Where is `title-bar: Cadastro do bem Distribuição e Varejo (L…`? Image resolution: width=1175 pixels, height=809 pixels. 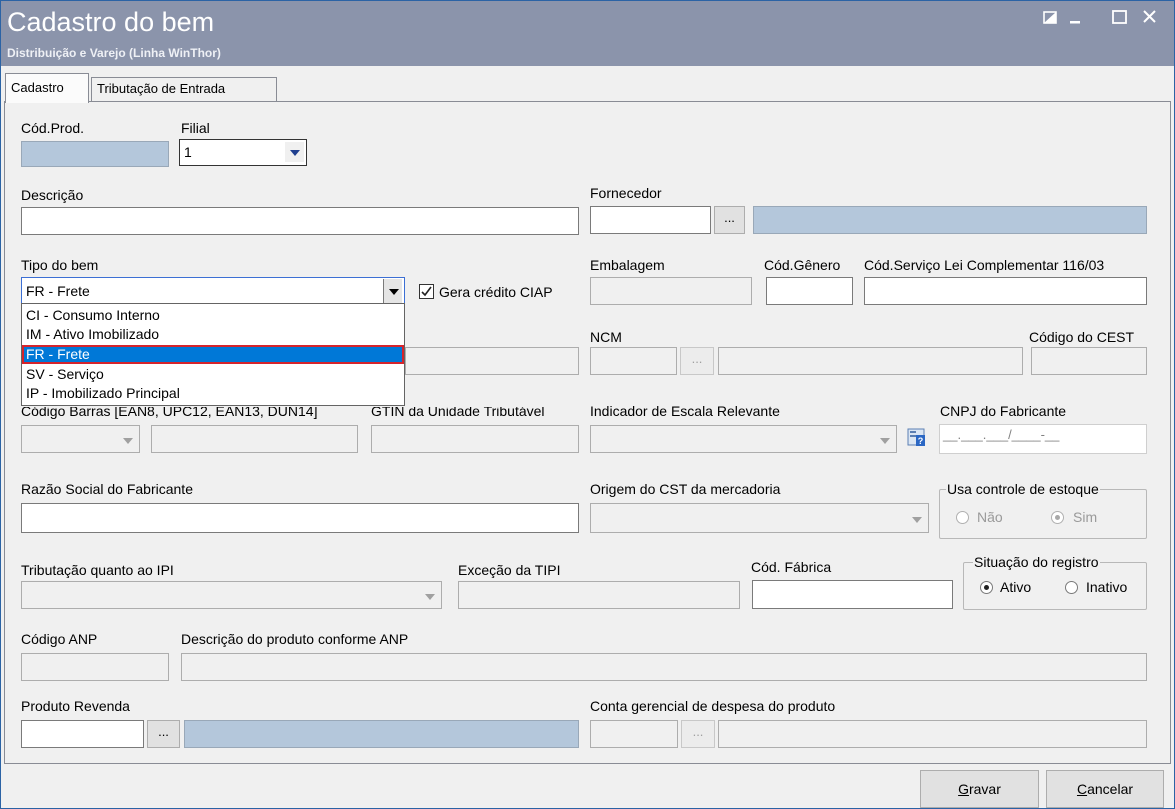 title-bar: Cadastro do bem Distribuição e Varejo (L… is located at coordinates (587, 33).